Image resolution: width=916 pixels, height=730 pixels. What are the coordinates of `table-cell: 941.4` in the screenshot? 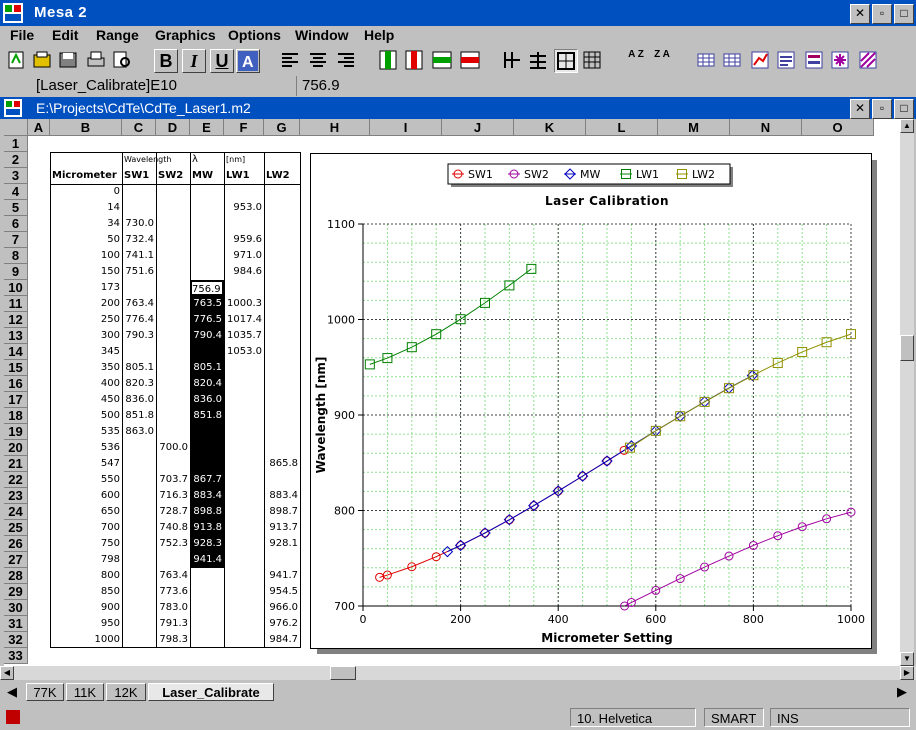 It's located at (207, 560).